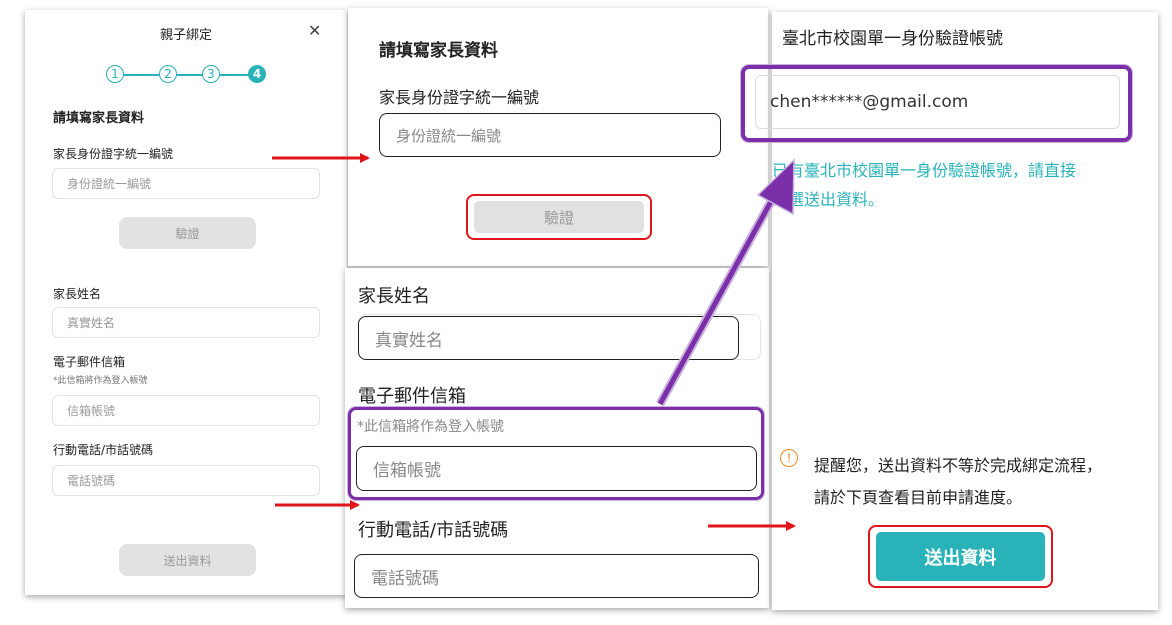 Image resolution: width=1172 pixels, height=625 pixels. Describe the element at coordinates (828, 199) in the screenshot. I see `account-hint-line2: 點選送出資料。` at that location.